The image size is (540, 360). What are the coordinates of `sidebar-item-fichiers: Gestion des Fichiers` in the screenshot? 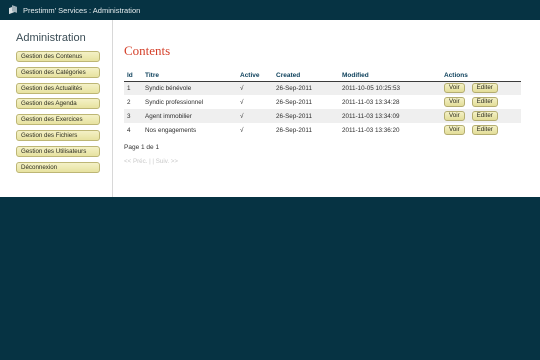 It's located at (58, 135).